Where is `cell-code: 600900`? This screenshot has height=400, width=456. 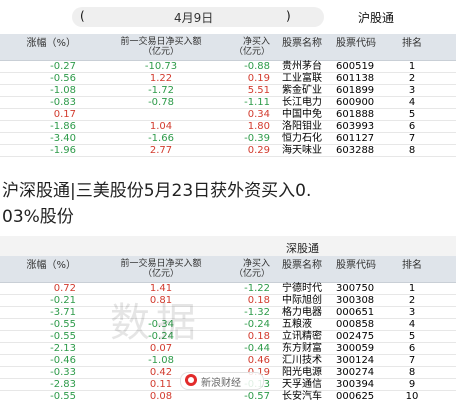 cell-code: 600900 is located at coordinates (355, 102).